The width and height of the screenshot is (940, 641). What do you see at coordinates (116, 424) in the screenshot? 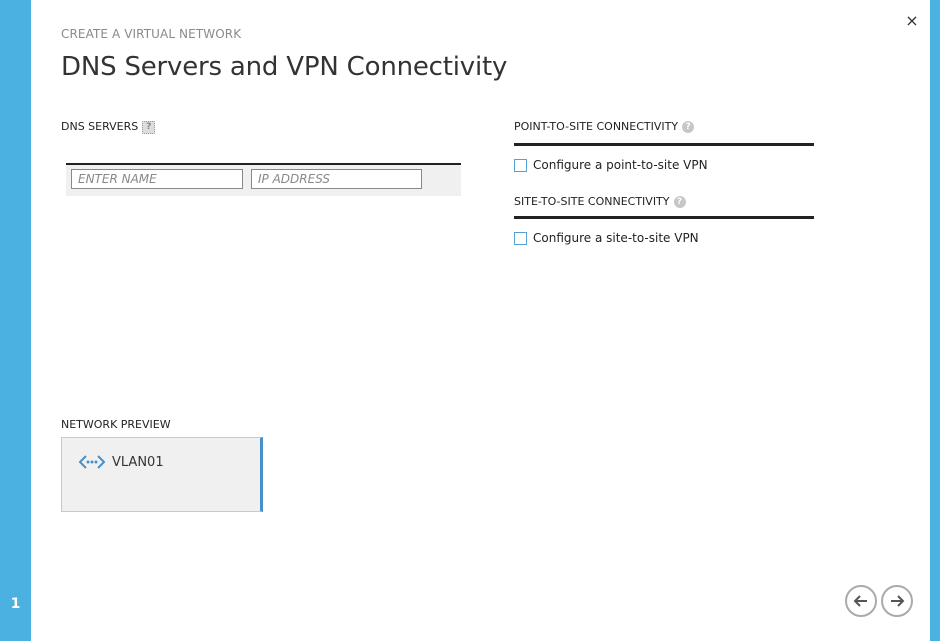
I see `network-preview-label: NETWORK PREVIEW` at bounding box center [116, 424].